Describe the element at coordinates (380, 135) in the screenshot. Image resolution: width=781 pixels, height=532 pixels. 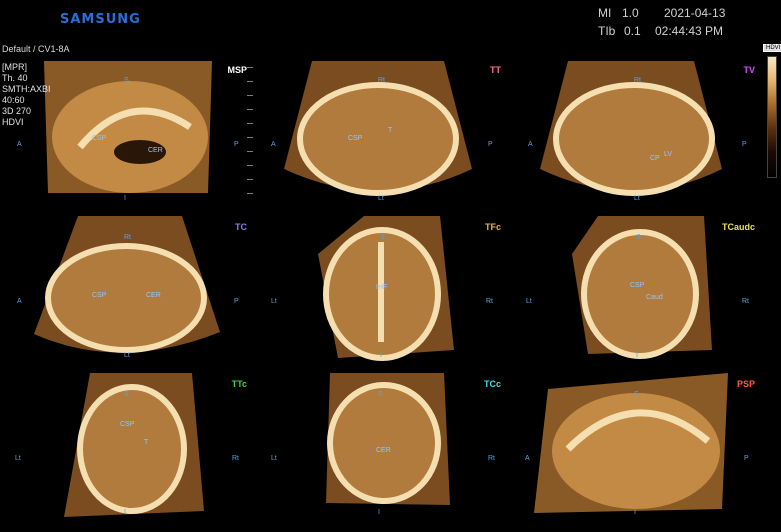
I see `panel-tt: TT Rt Lt A P CSP T` at that location.